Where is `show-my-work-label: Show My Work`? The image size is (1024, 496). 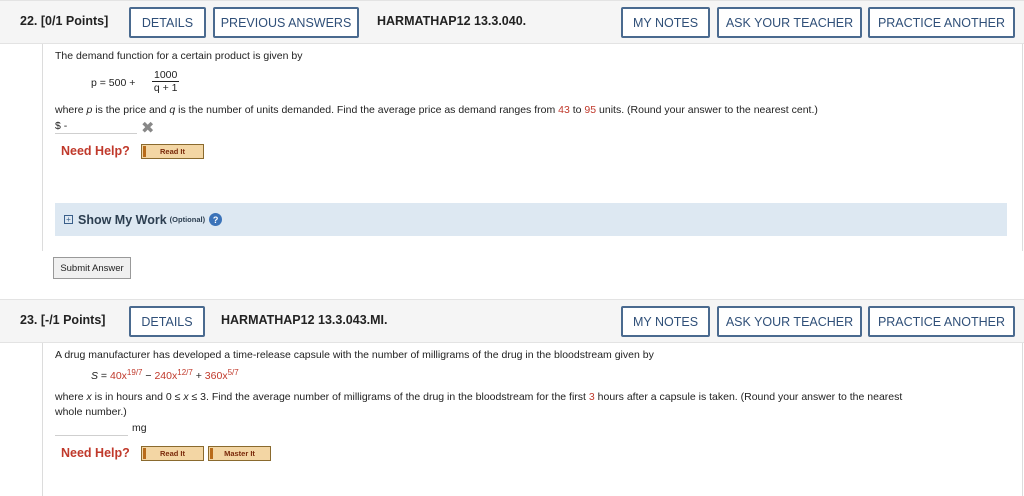
show-my-work-label: Show My Work is located at coordinates (122, 219).